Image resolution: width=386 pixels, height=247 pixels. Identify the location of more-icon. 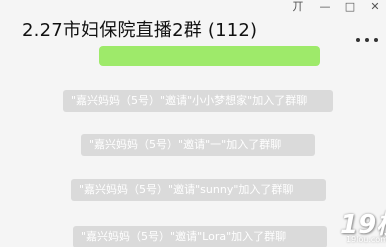
(368, 40).